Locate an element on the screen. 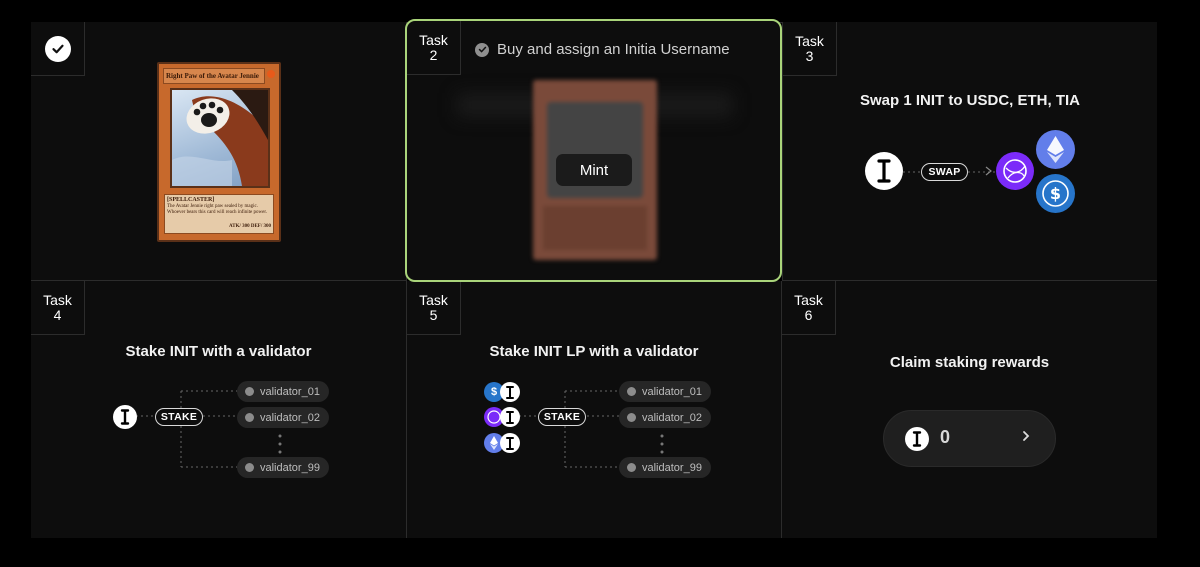 The width and height of the screenshot is (1200, 567). claim-rewards-button: 0 is located at coordinates (969, 438).